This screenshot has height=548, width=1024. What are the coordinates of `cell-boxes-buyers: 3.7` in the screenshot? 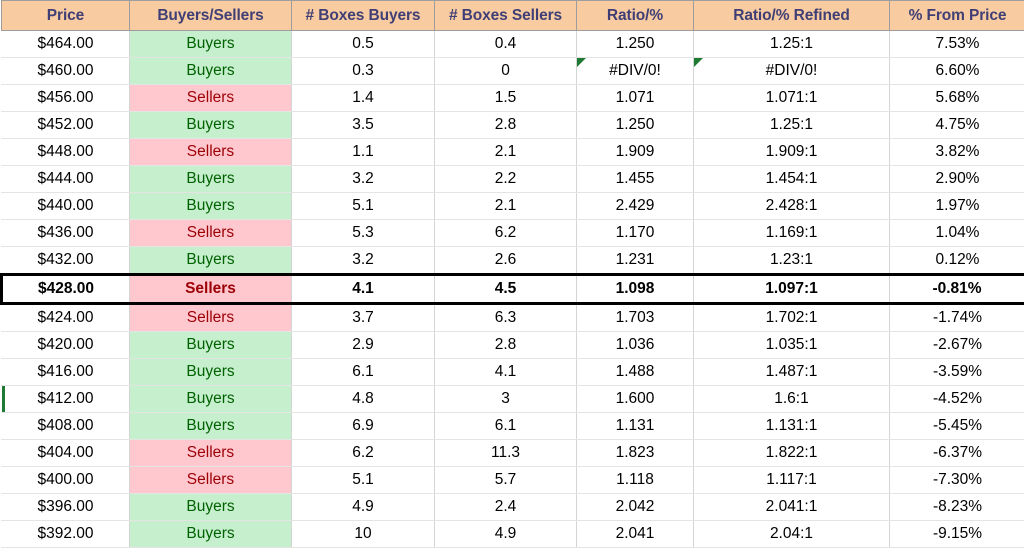 It's located at (363, 318).